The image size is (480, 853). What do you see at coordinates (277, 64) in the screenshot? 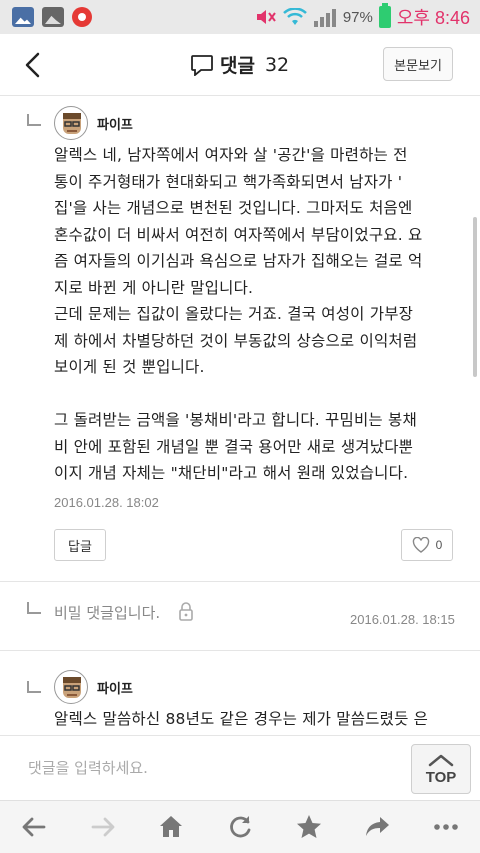
I see `comment-count: 32` at bounding box center [277, 64].